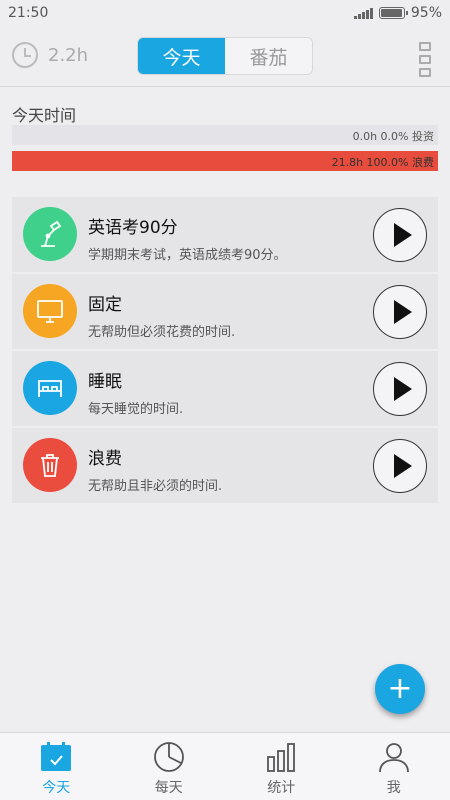 The height and width of the screenshot is (800, 450). What do you see at coordinates (155, 486) in the screenshot?
I see `task-desc: 无帮助且非必须的时间.` at bounding box center [155, 486].